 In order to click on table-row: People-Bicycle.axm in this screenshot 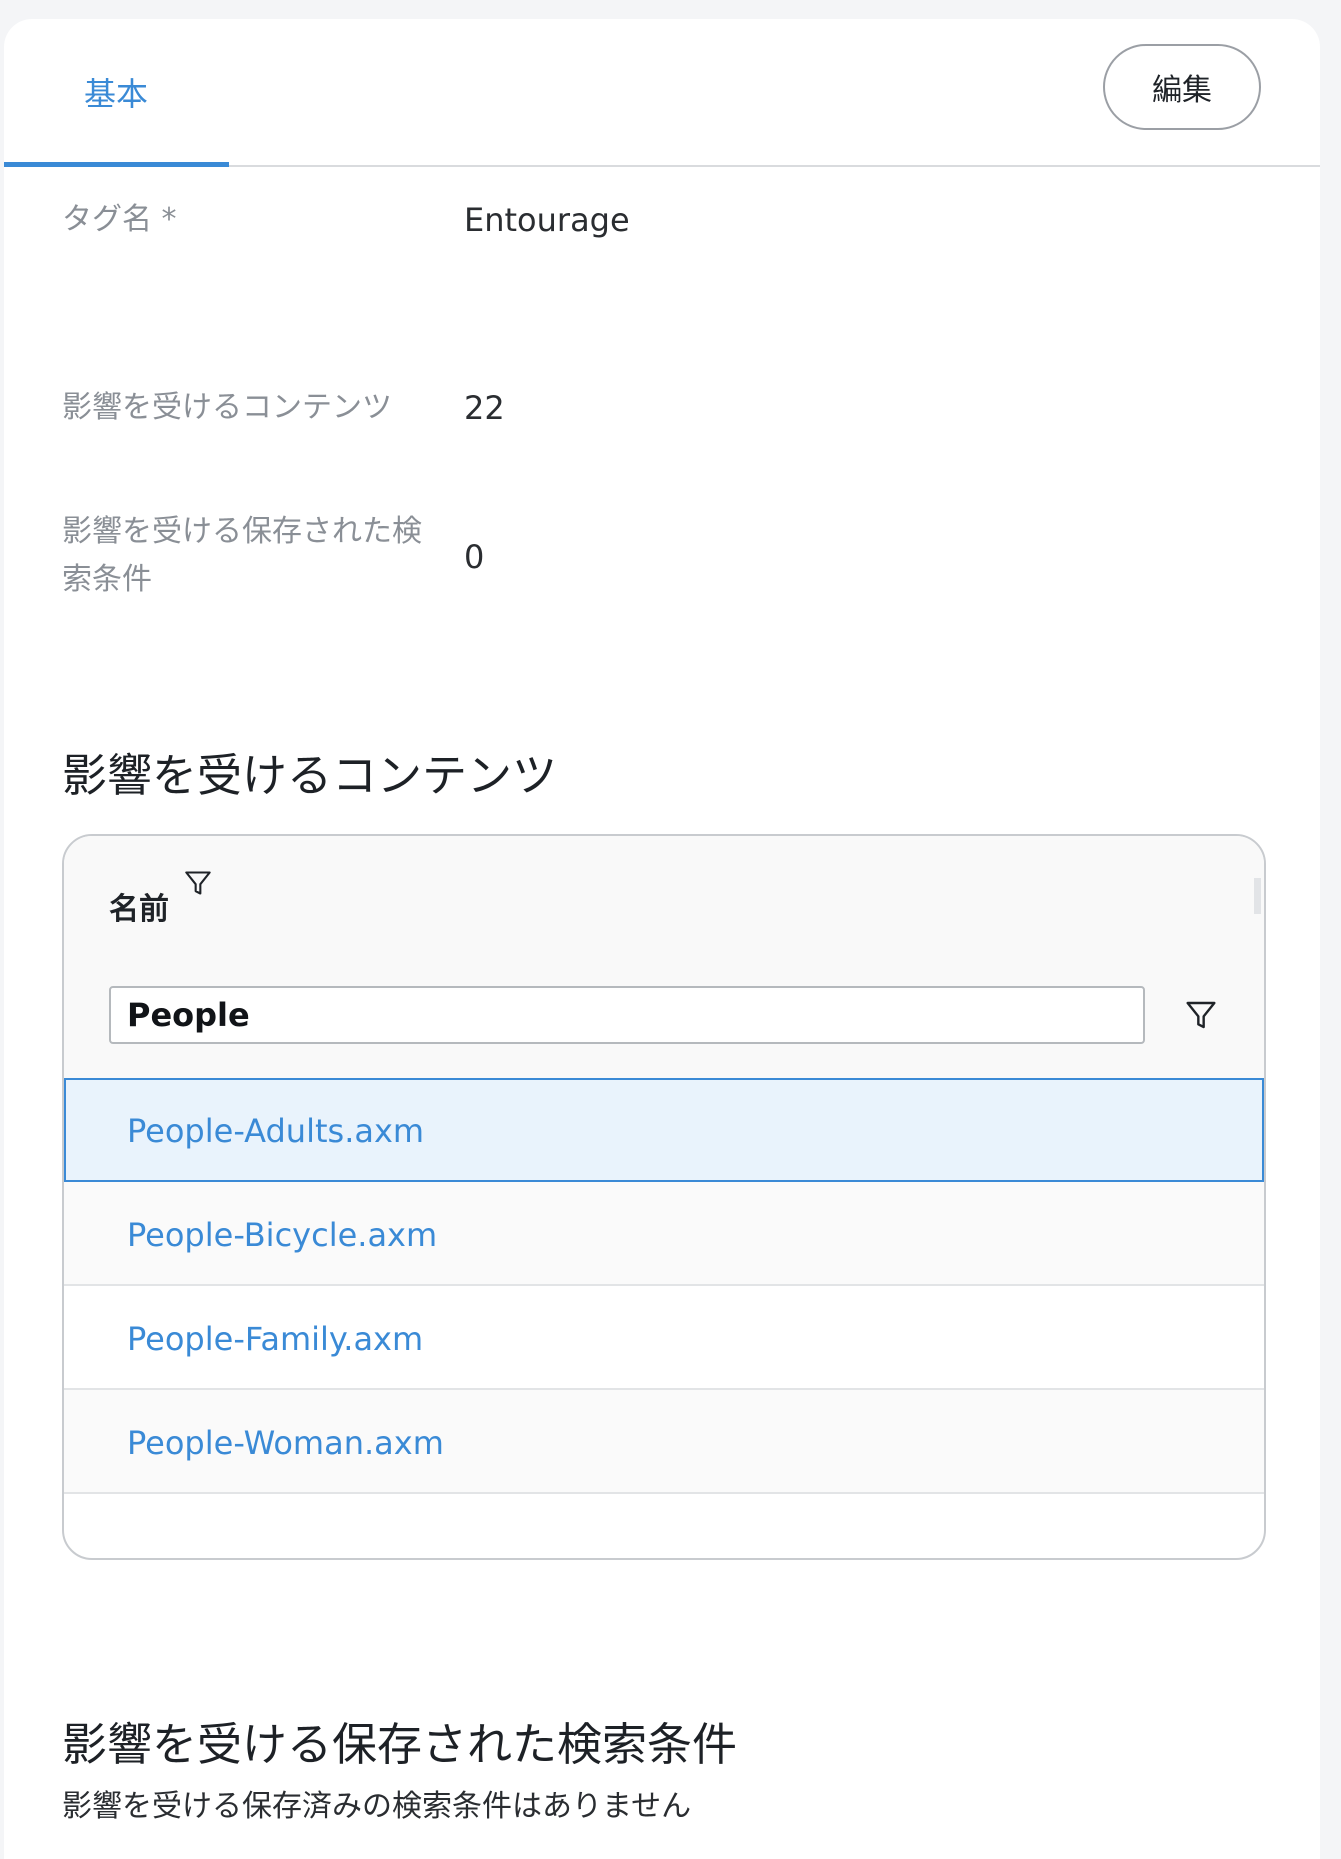, I will do `click(664, 1234)`.